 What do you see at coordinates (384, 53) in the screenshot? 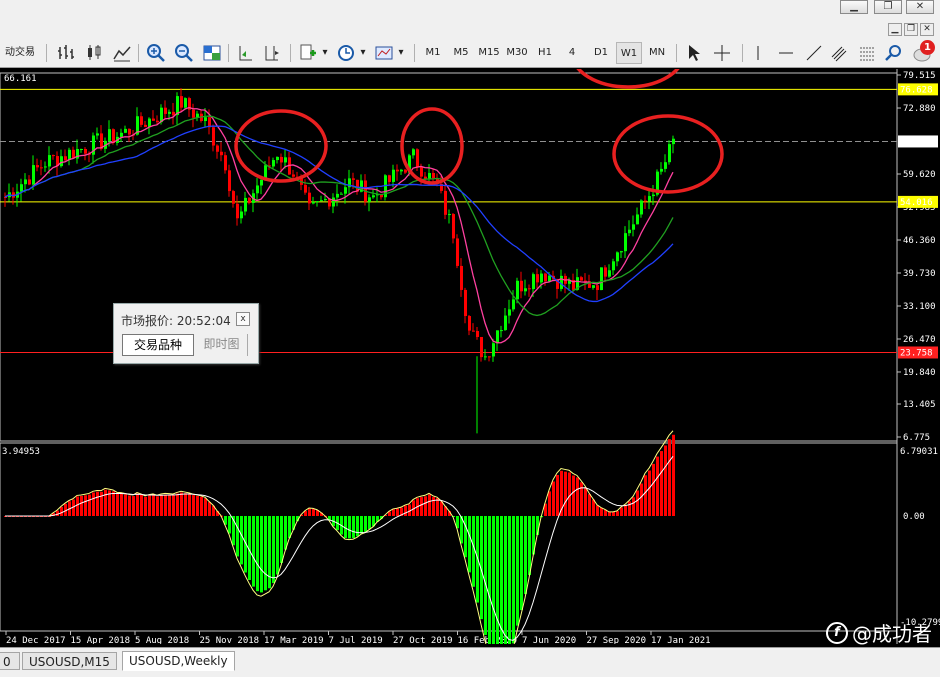
I see `templates-icon` at bounding box center [384, 53].